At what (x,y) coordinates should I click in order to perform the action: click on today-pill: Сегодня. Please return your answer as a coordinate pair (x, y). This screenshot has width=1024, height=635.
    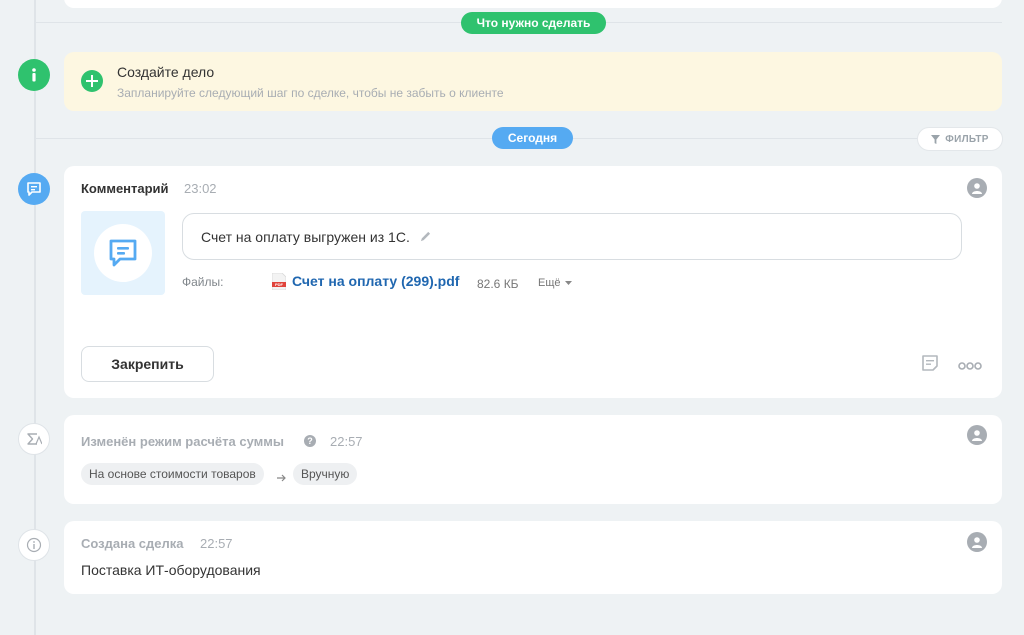
    Looking at the image, I should click on (532, 138).